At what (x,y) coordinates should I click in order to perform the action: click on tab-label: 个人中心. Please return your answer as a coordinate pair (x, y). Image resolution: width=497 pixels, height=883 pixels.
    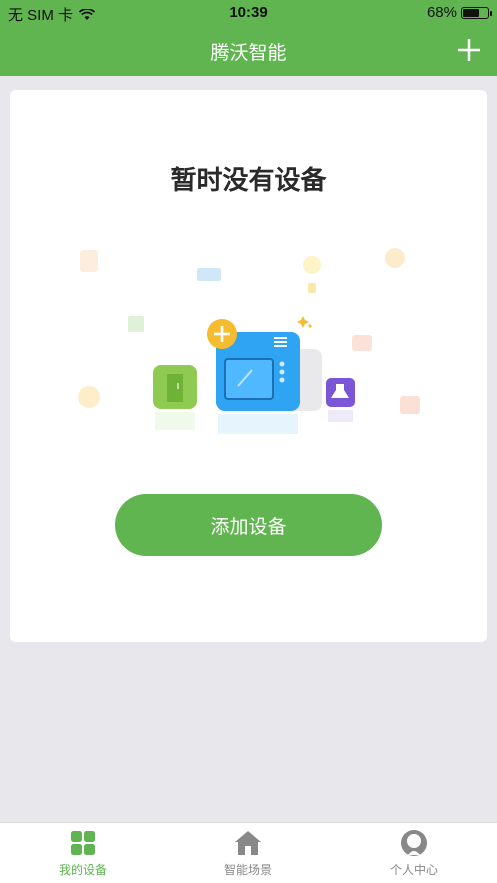
    Looking at the image, I should click on (413, 870).